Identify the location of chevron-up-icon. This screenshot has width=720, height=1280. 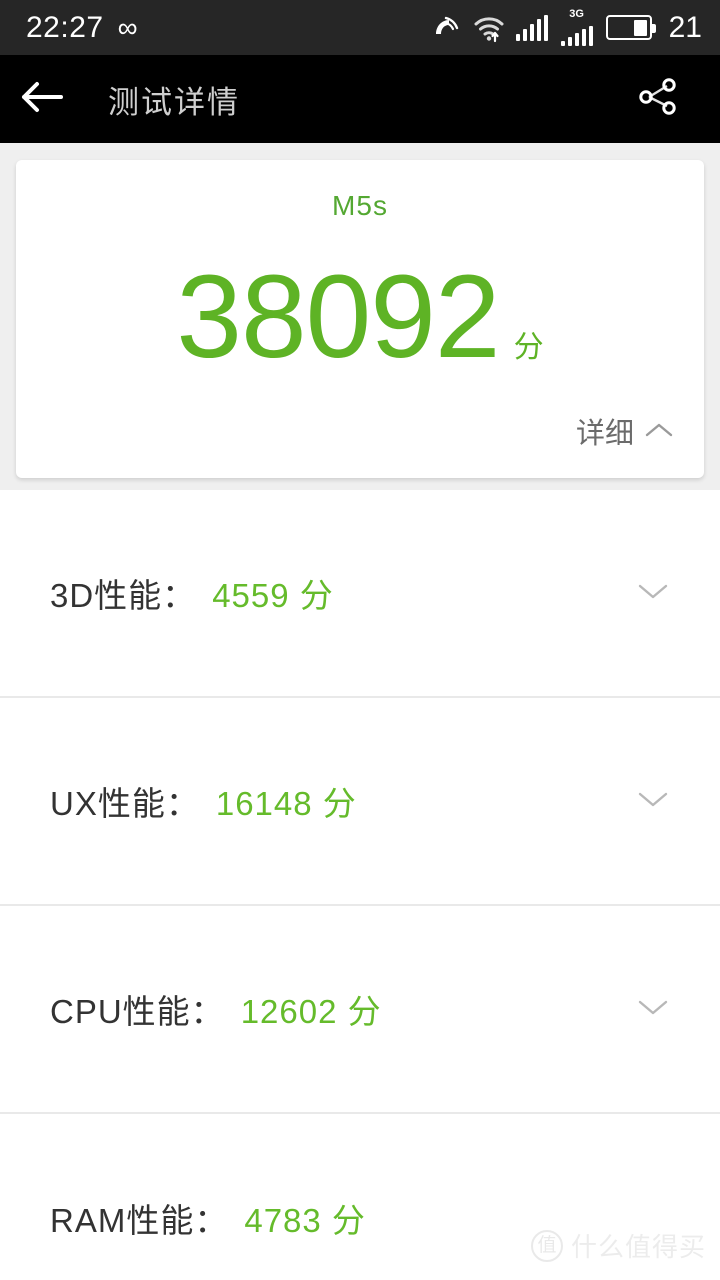
(659, 431).